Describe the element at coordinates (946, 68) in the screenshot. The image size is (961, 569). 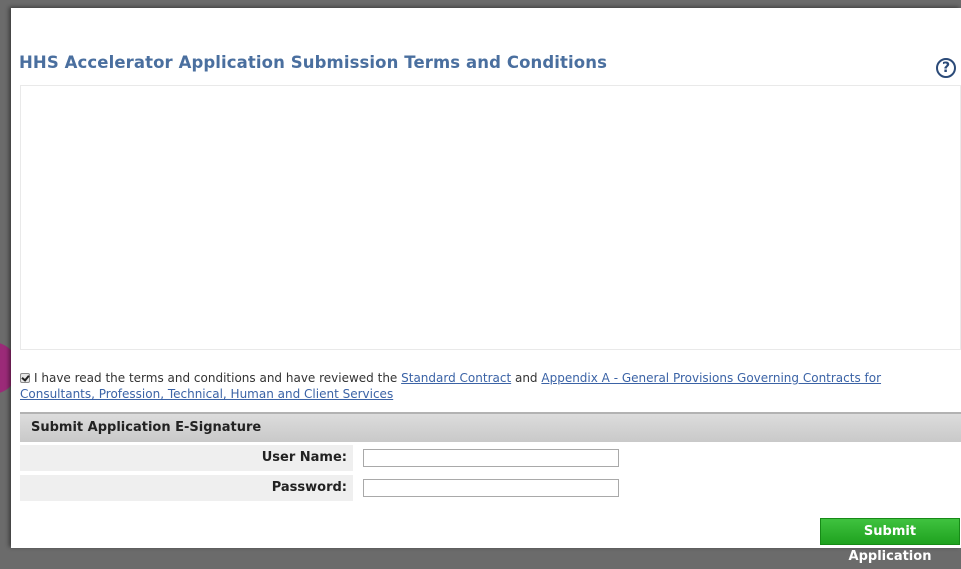
I see `help-icon: ?` at that location.